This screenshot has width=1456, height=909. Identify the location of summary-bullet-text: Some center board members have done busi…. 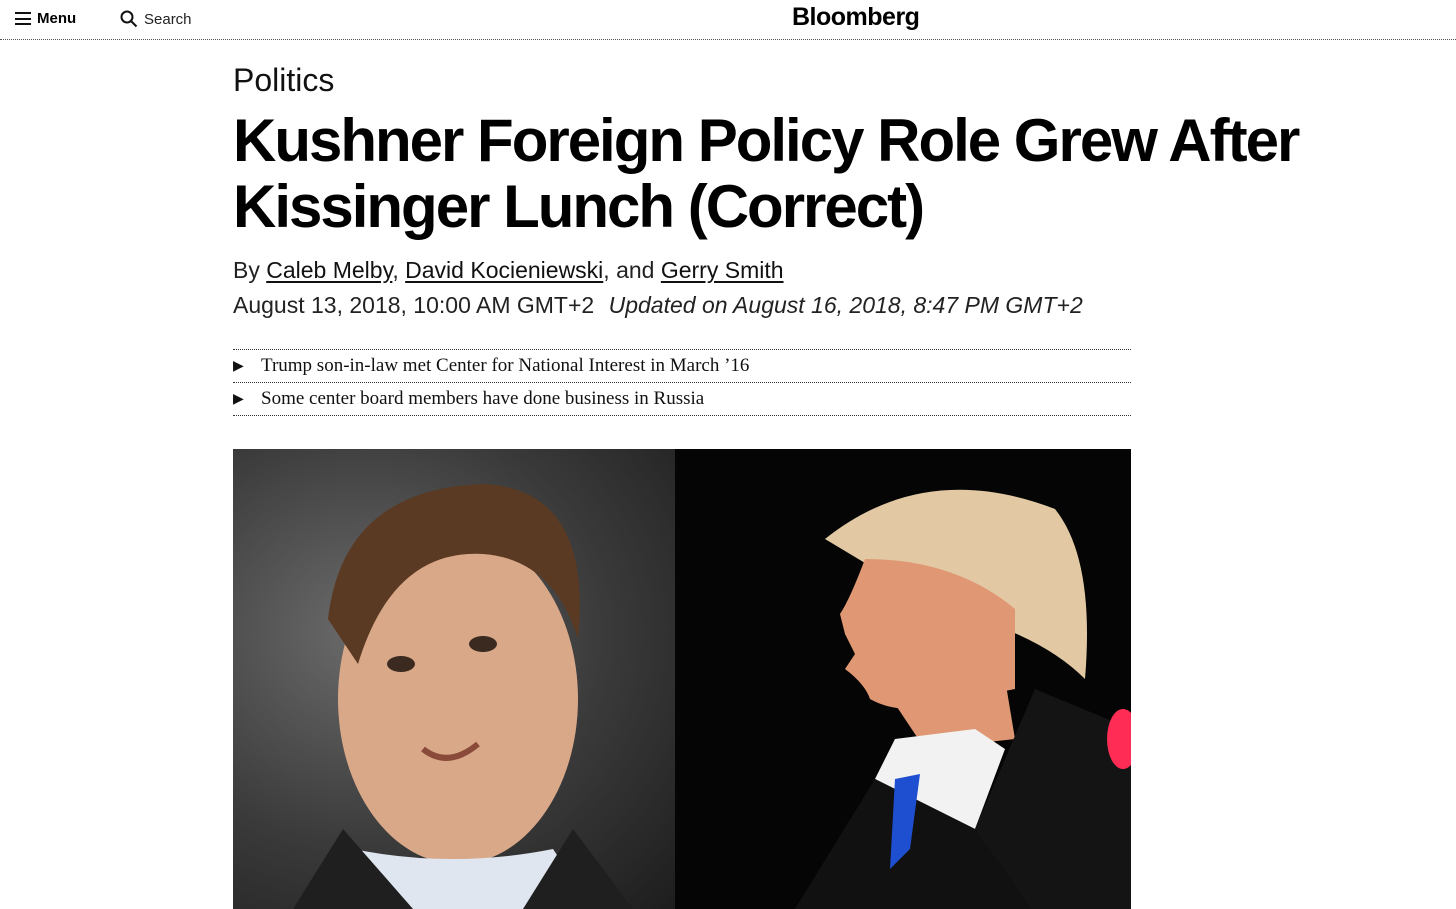
(483, 398).